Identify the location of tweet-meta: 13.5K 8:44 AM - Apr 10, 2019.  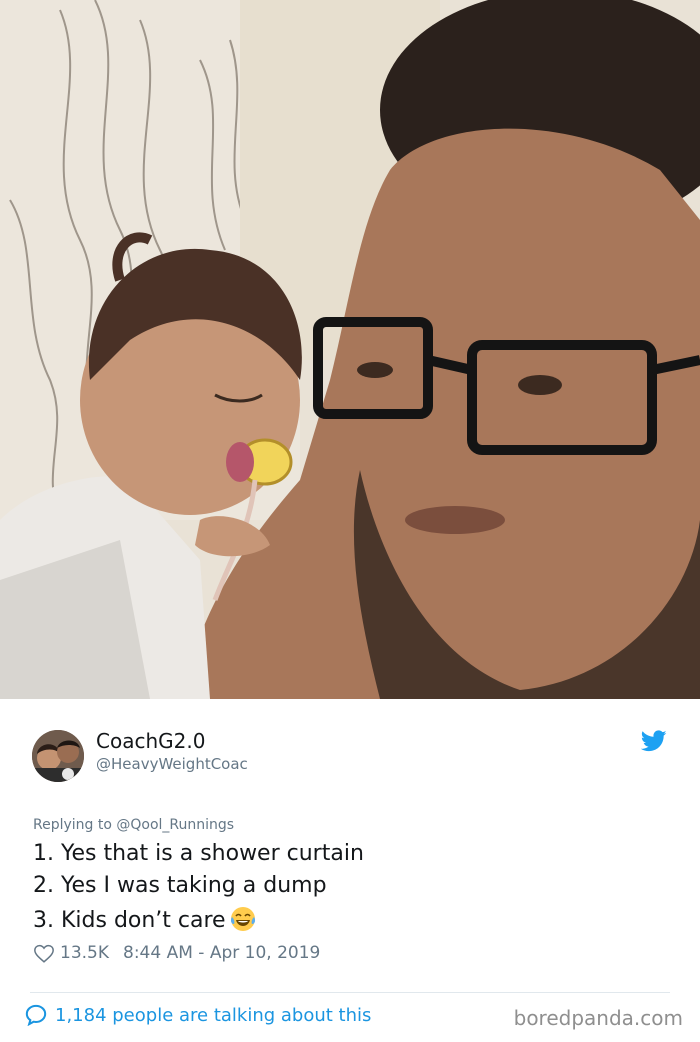
(177, 953).